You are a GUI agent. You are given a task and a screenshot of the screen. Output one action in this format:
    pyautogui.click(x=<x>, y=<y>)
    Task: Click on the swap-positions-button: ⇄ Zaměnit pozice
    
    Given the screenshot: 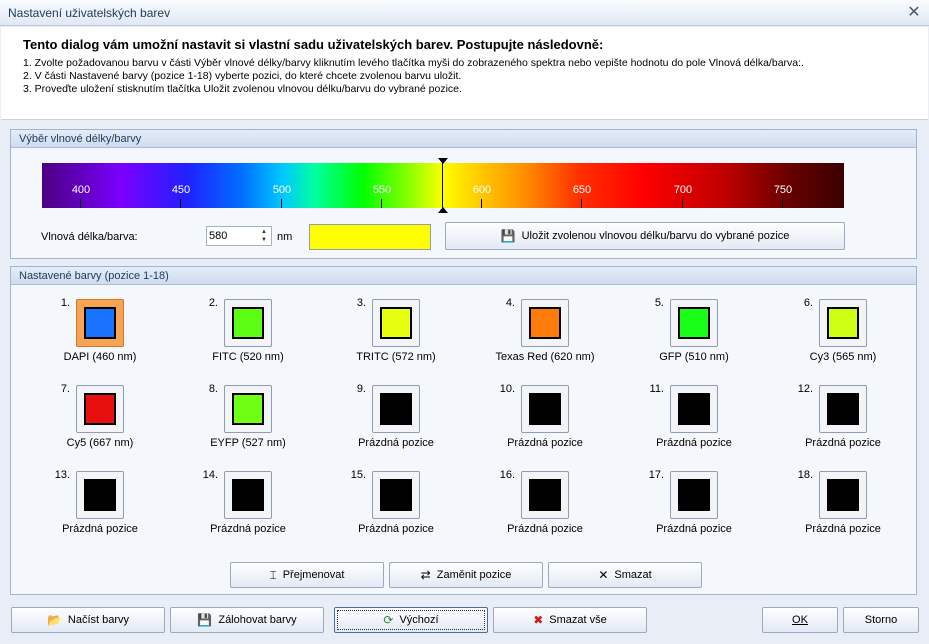 What is the action you would take?
    pyautogui.click(x=466, y=575)
    